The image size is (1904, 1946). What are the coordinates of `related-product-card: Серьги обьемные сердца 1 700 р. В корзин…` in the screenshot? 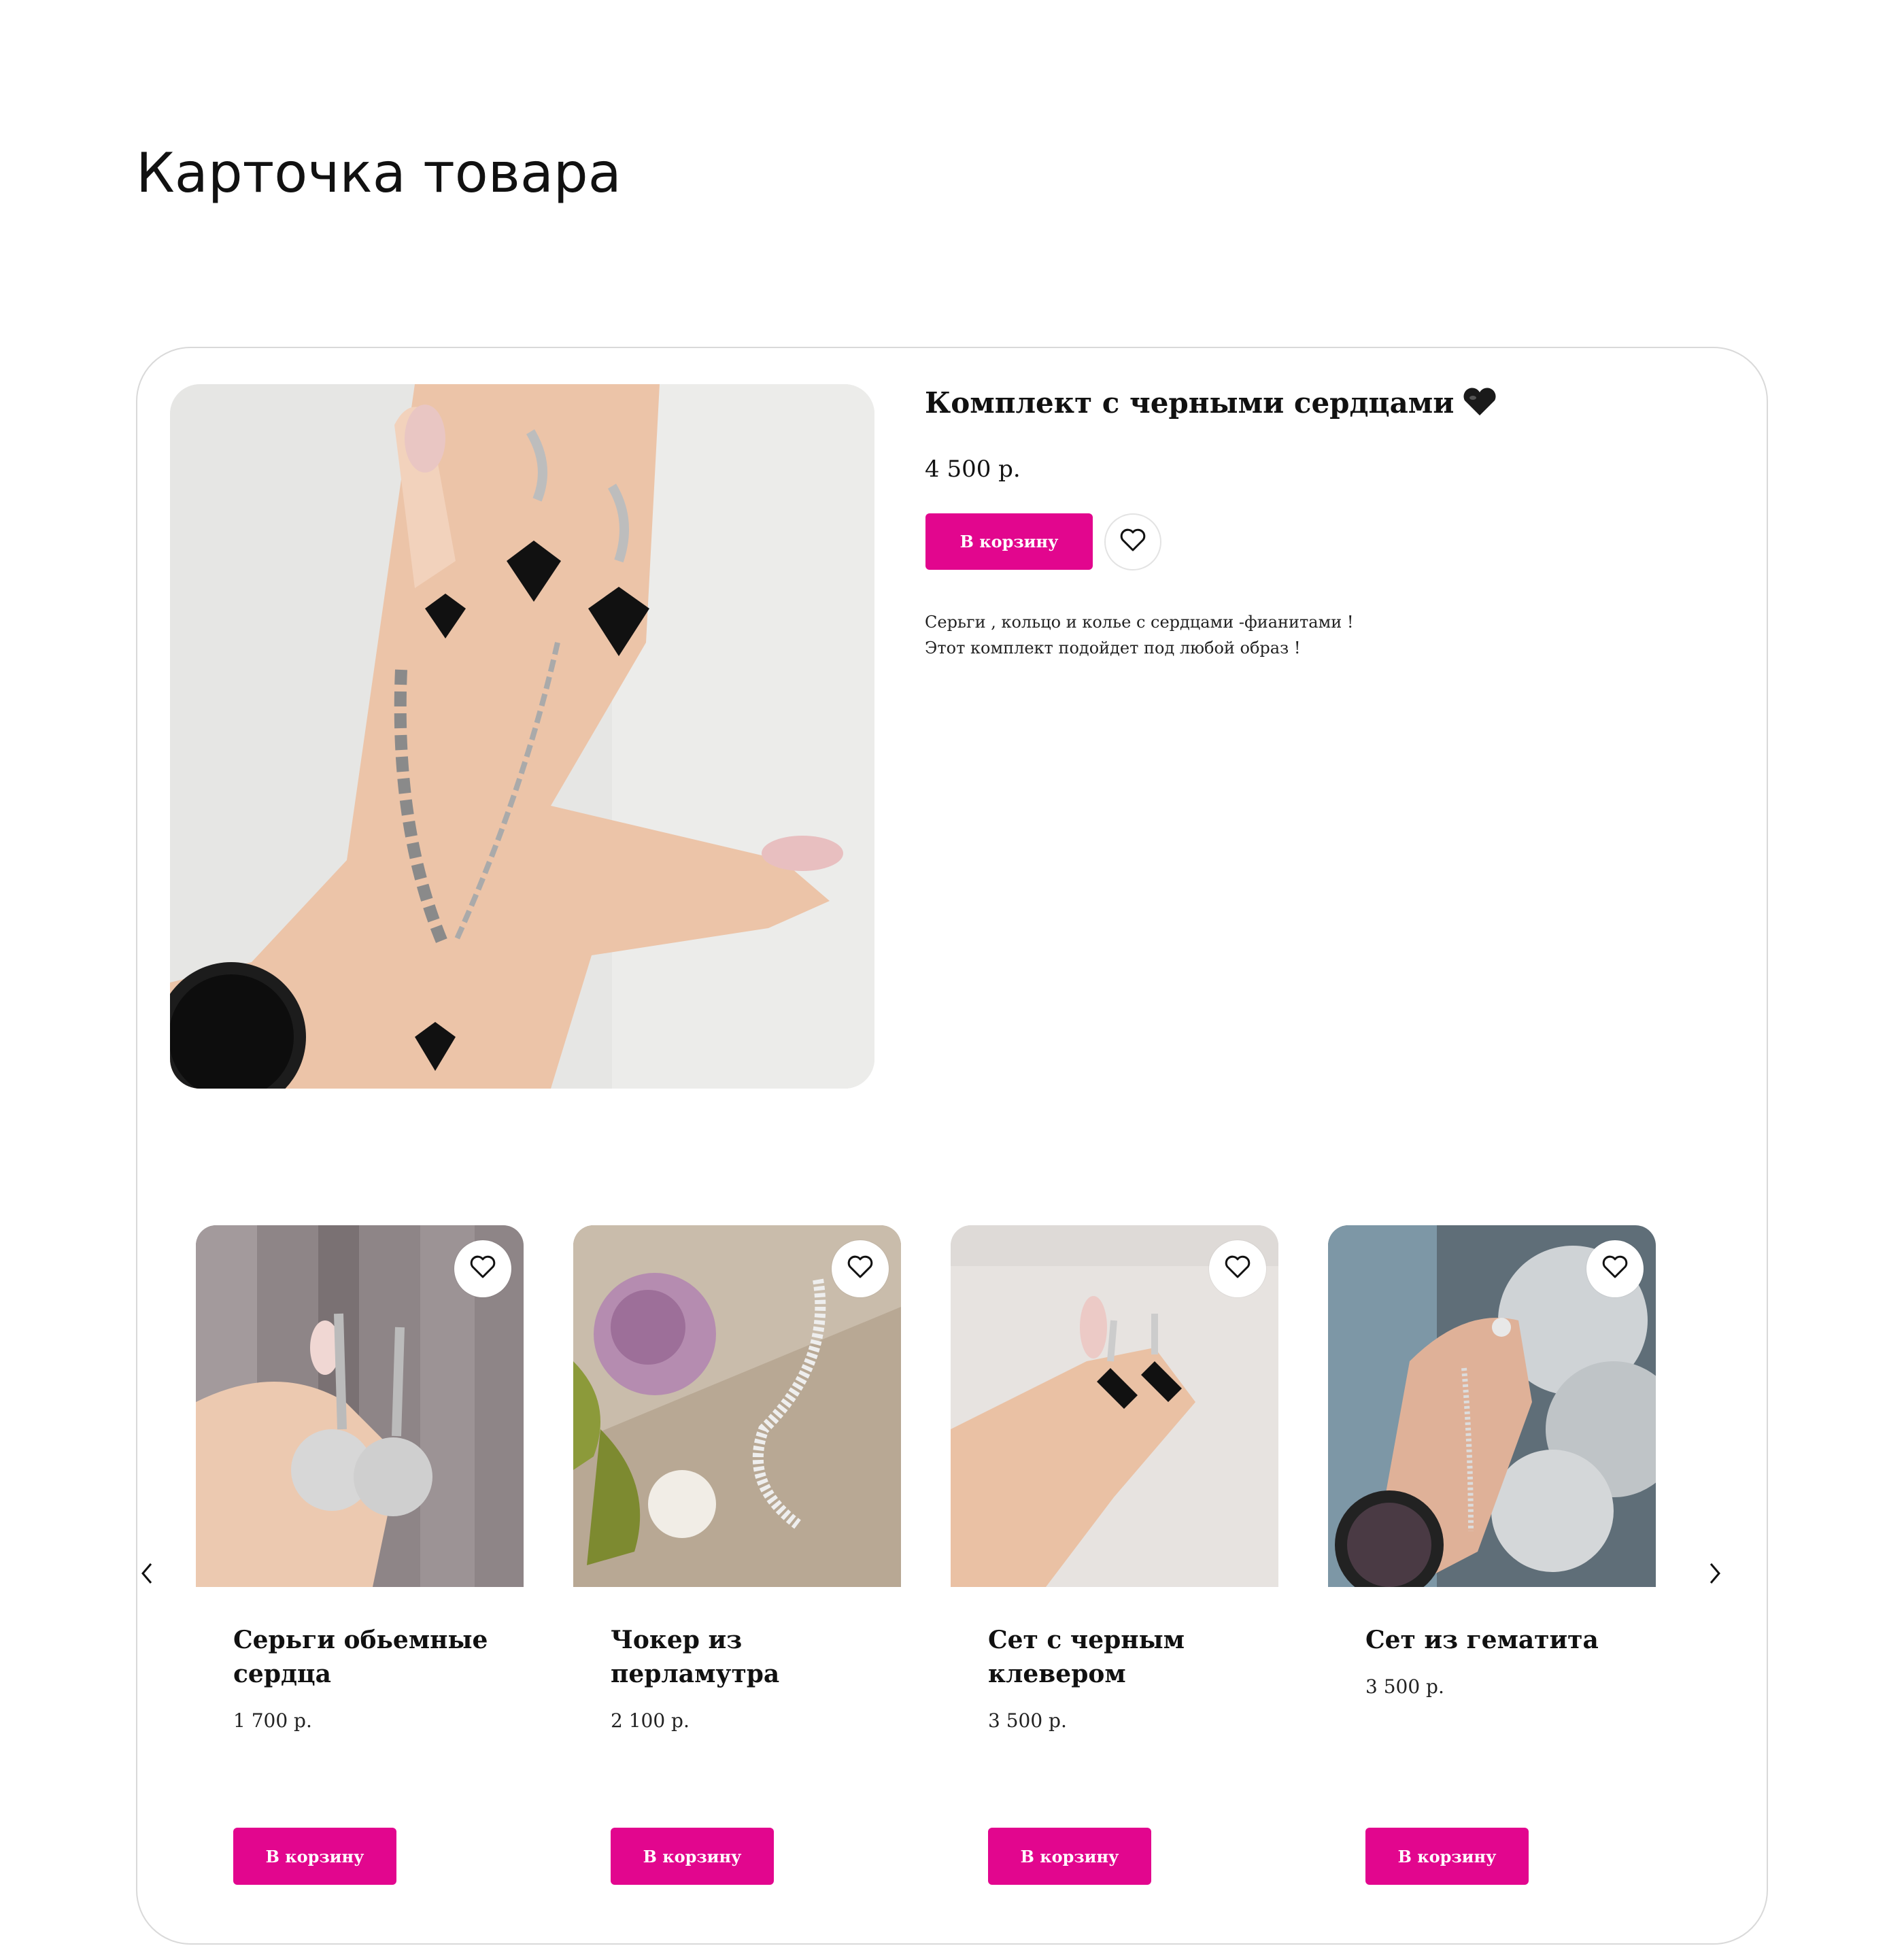 It's located at (360, 1558).